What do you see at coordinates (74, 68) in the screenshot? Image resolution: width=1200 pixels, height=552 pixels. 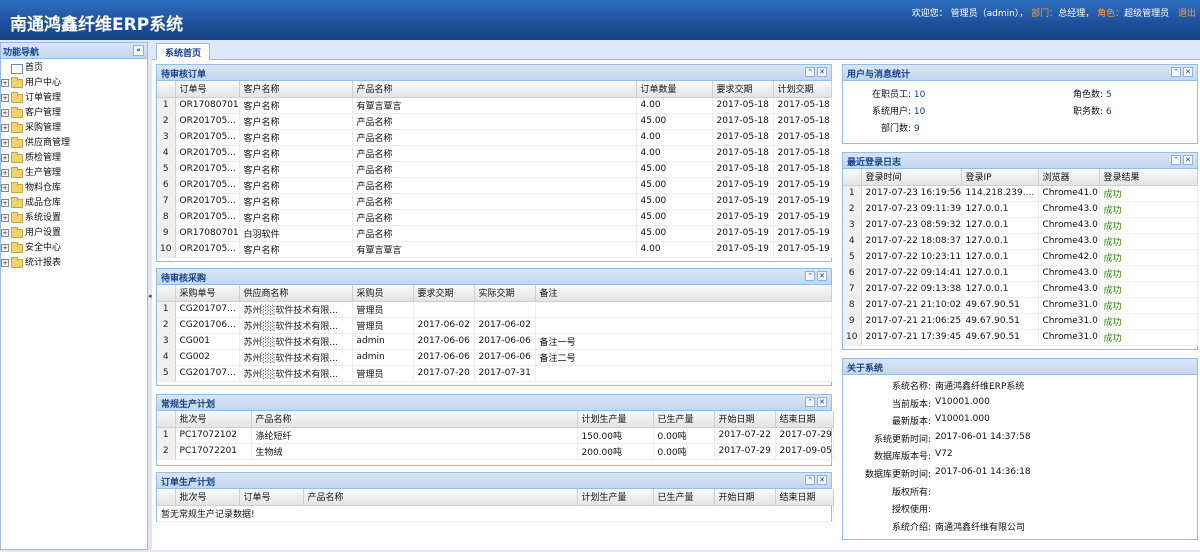 I see `nav-item: 首页` at bounding box center [74, 68].